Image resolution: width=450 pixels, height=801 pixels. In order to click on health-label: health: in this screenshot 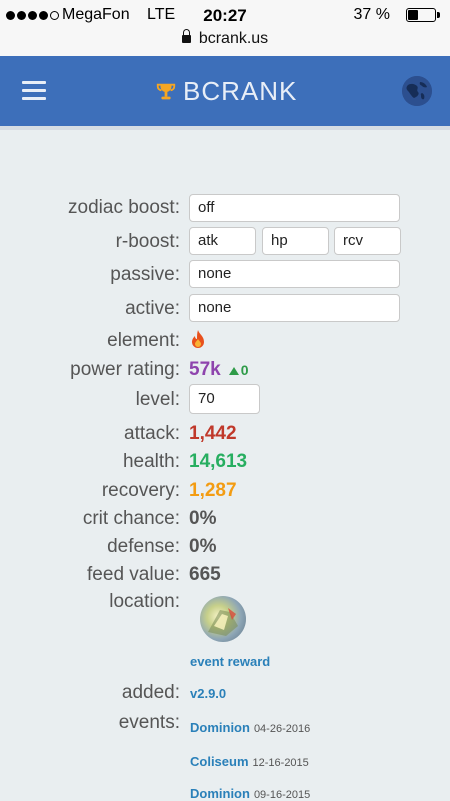, I will do `click(151, 461)`.